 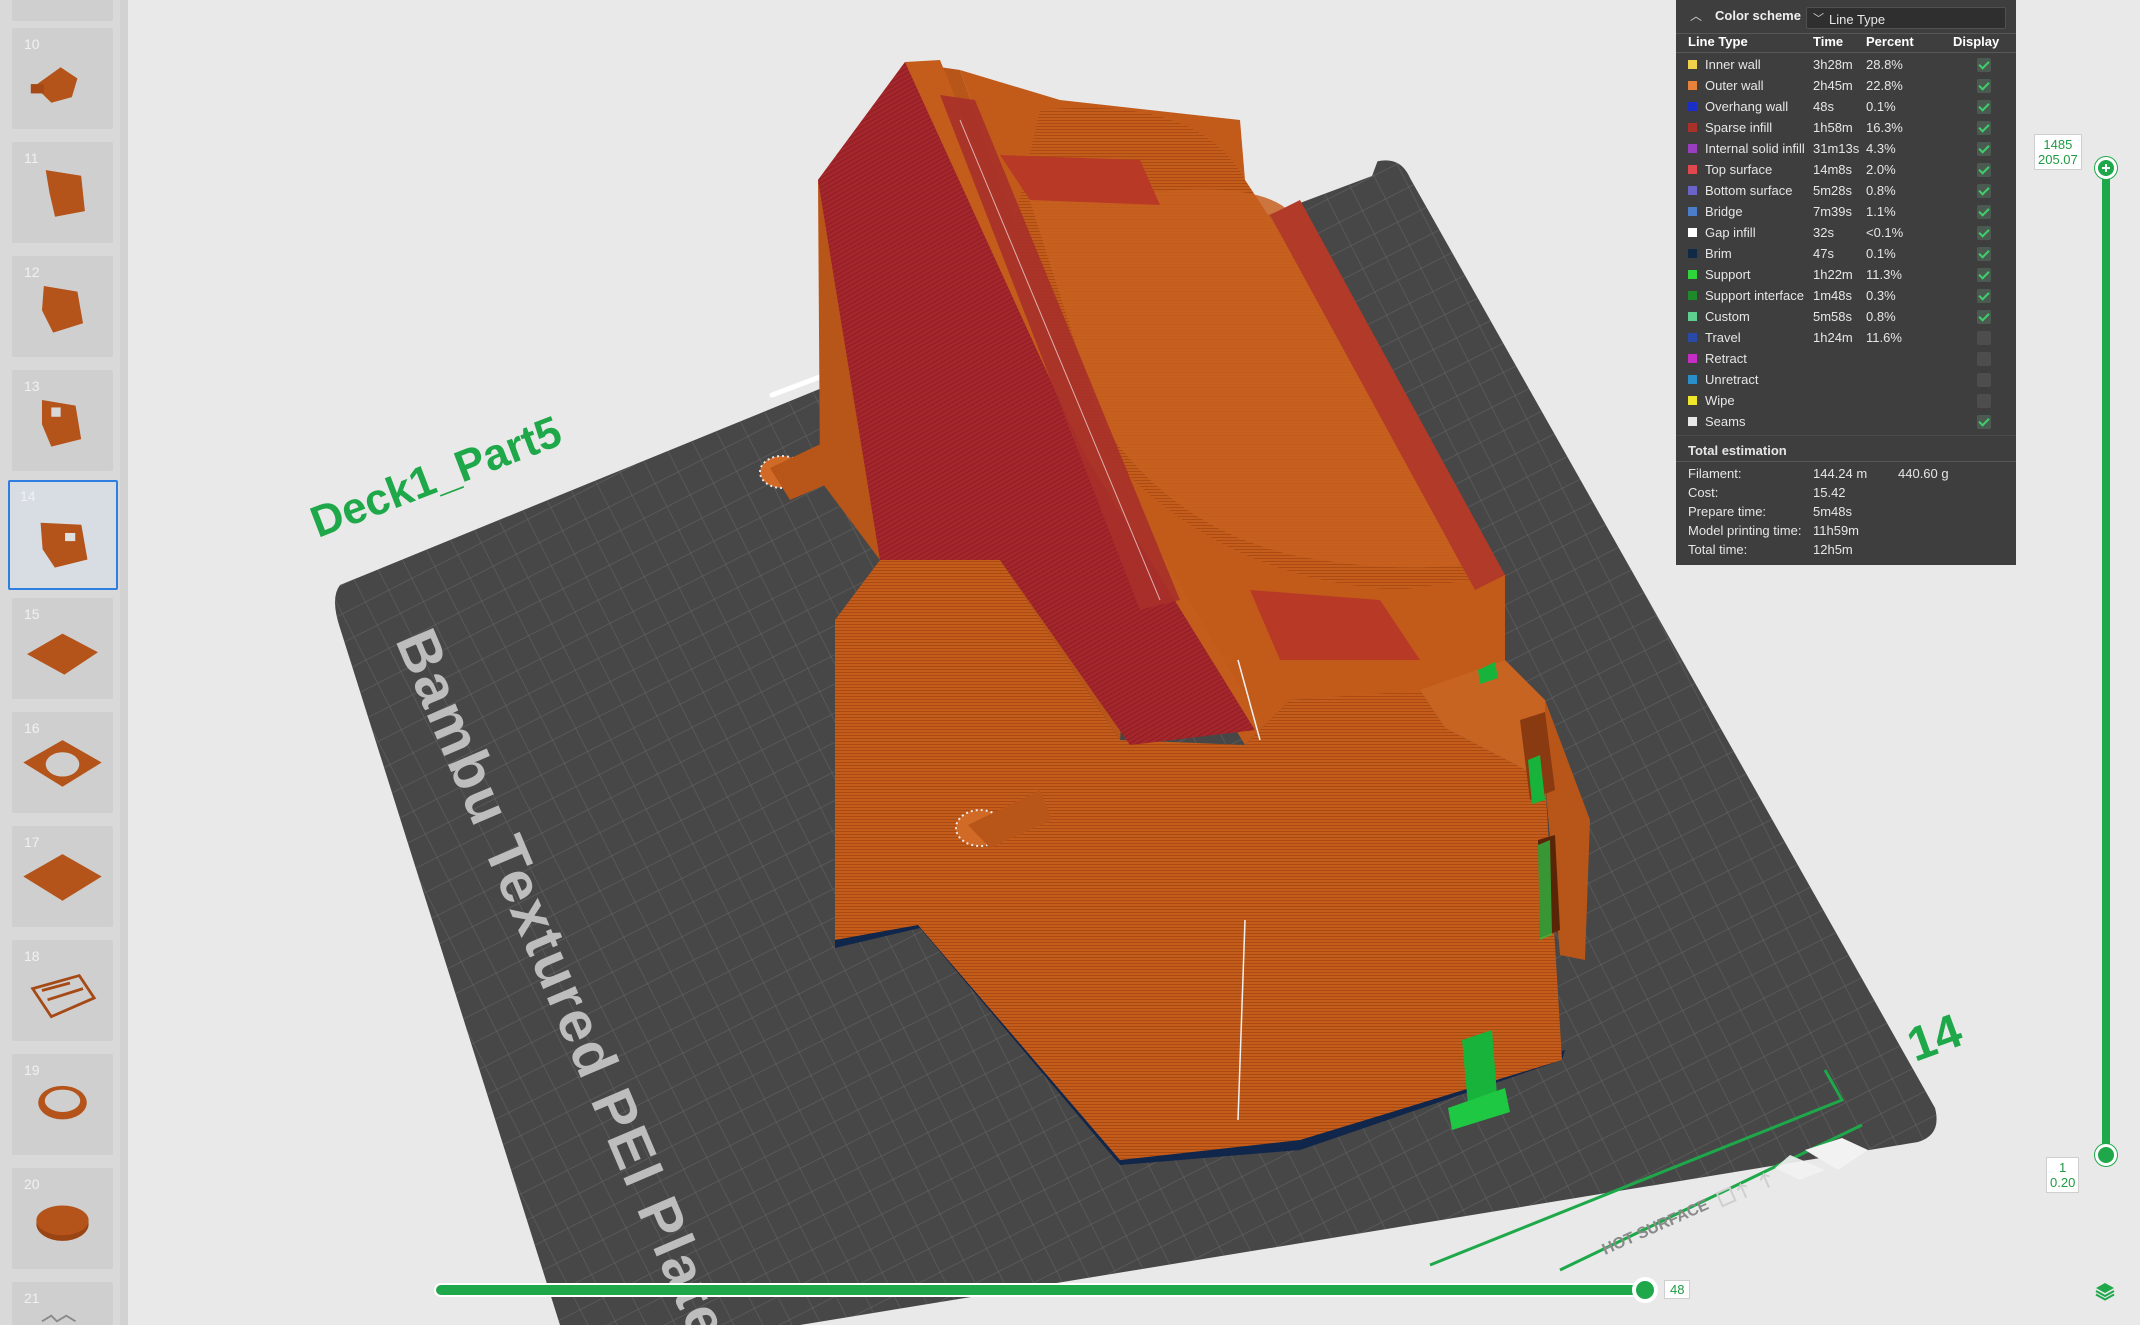 What do you see at coordinates (1846, 170) in the screenshot?
I see `legend-row: Top surface 14m8s 2.0%` at bounding box center [1846, 170].